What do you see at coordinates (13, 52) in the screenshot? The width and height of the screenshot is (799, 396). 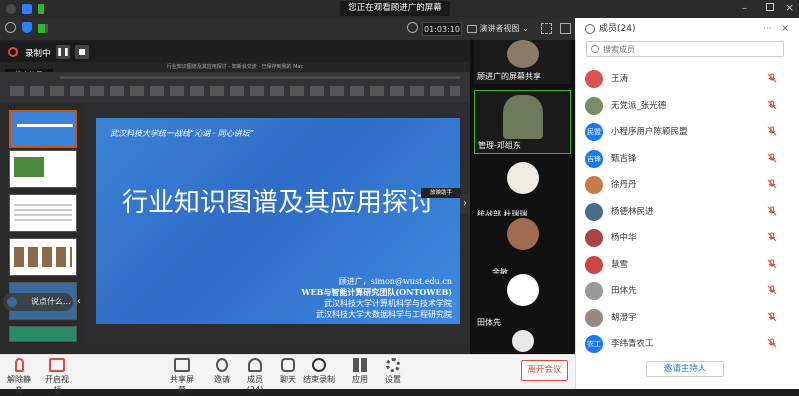 I see `record-icon` at bounding box center [13, 52].